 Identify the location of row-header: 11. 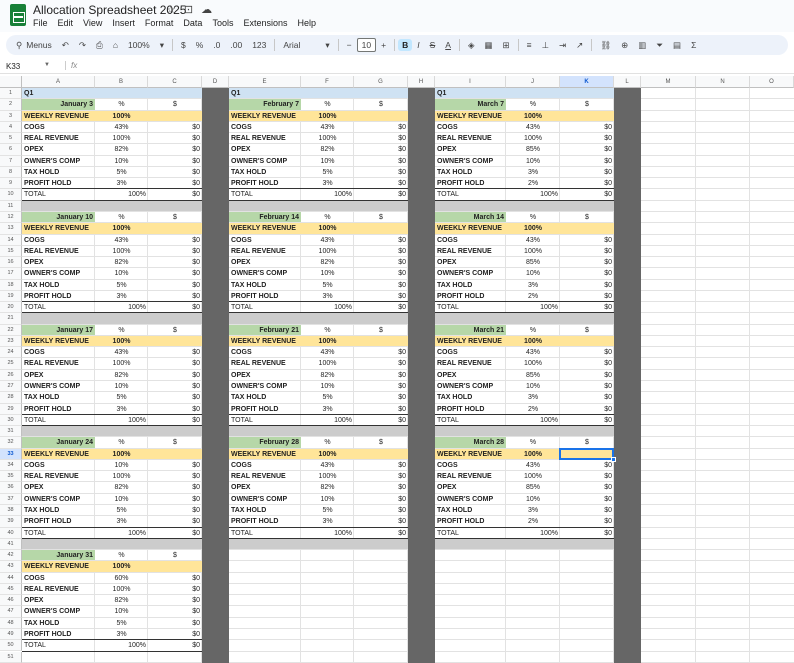
(11, 206).